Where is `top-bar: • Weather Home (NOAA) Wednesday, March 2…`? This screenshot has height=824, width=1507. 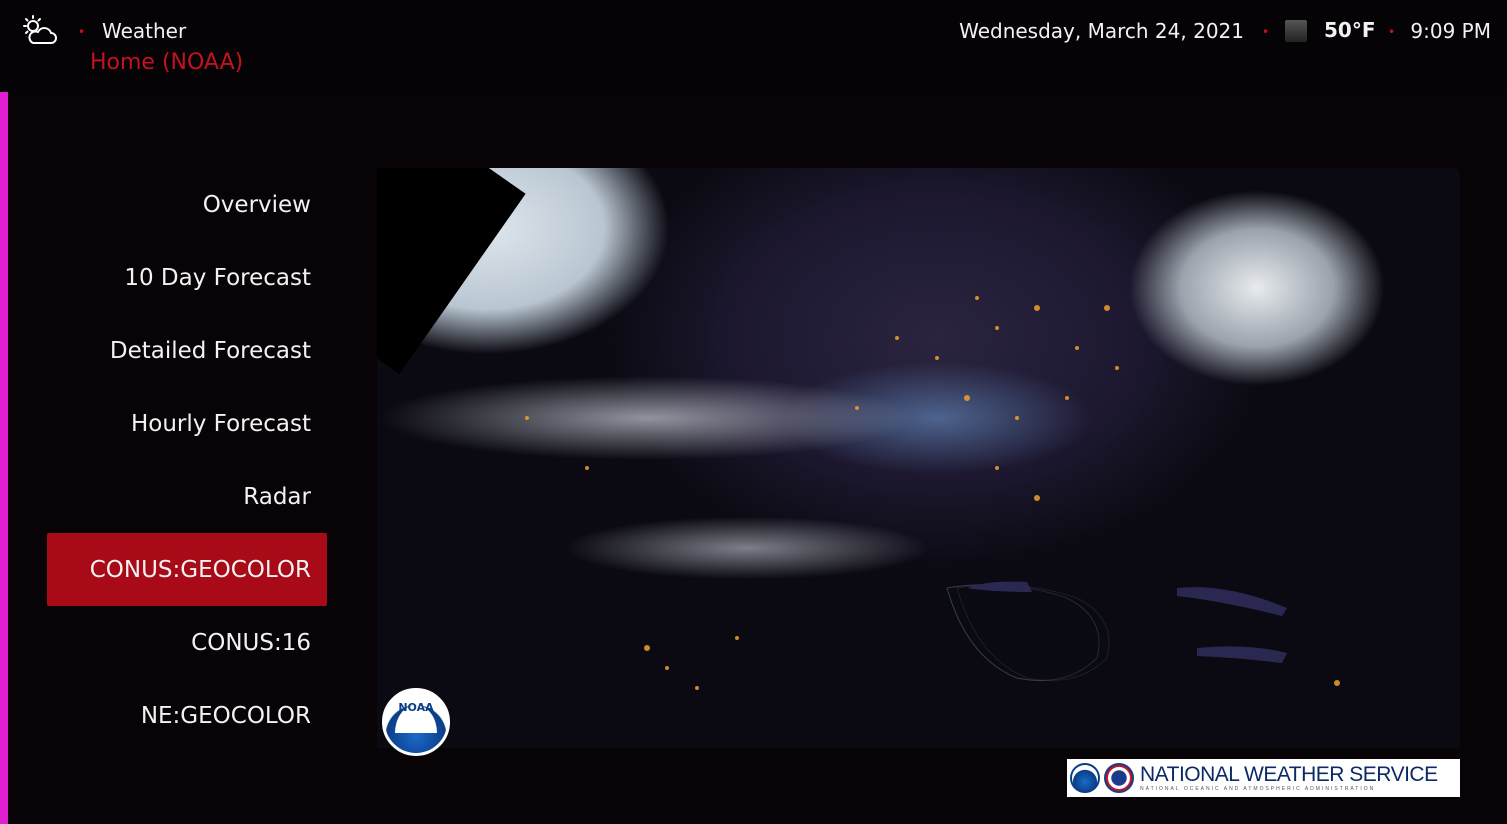 top-bar: • Weather Home (NOAA) Wednesday, March 2… is located at coordinates (753, 45).